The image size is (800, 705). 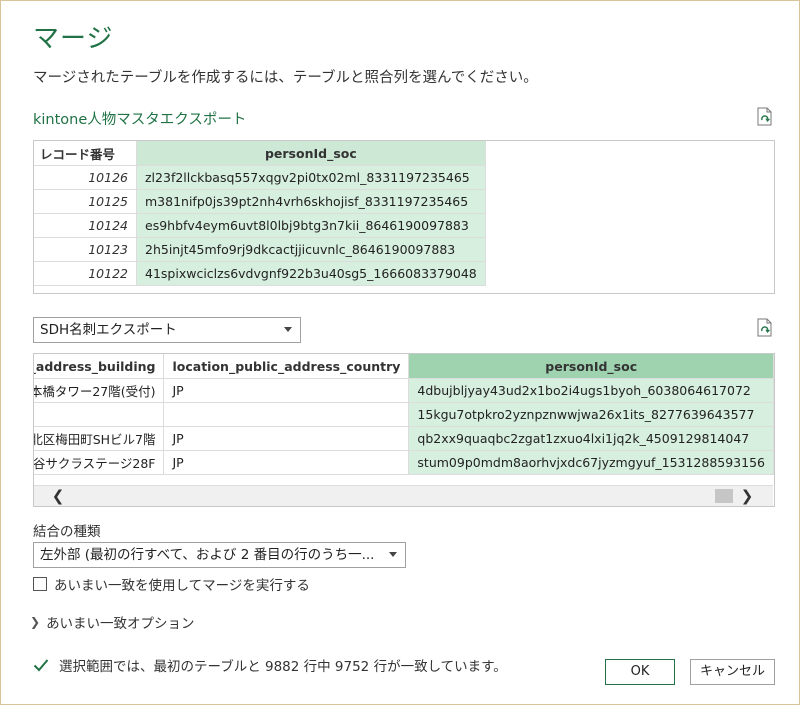 What do you see at coordinates (182, 586) in the screenshot?
I see `fuzzy-match-label: あいまい一致を使用してマージを実行する` at bounding box center [182, 586].